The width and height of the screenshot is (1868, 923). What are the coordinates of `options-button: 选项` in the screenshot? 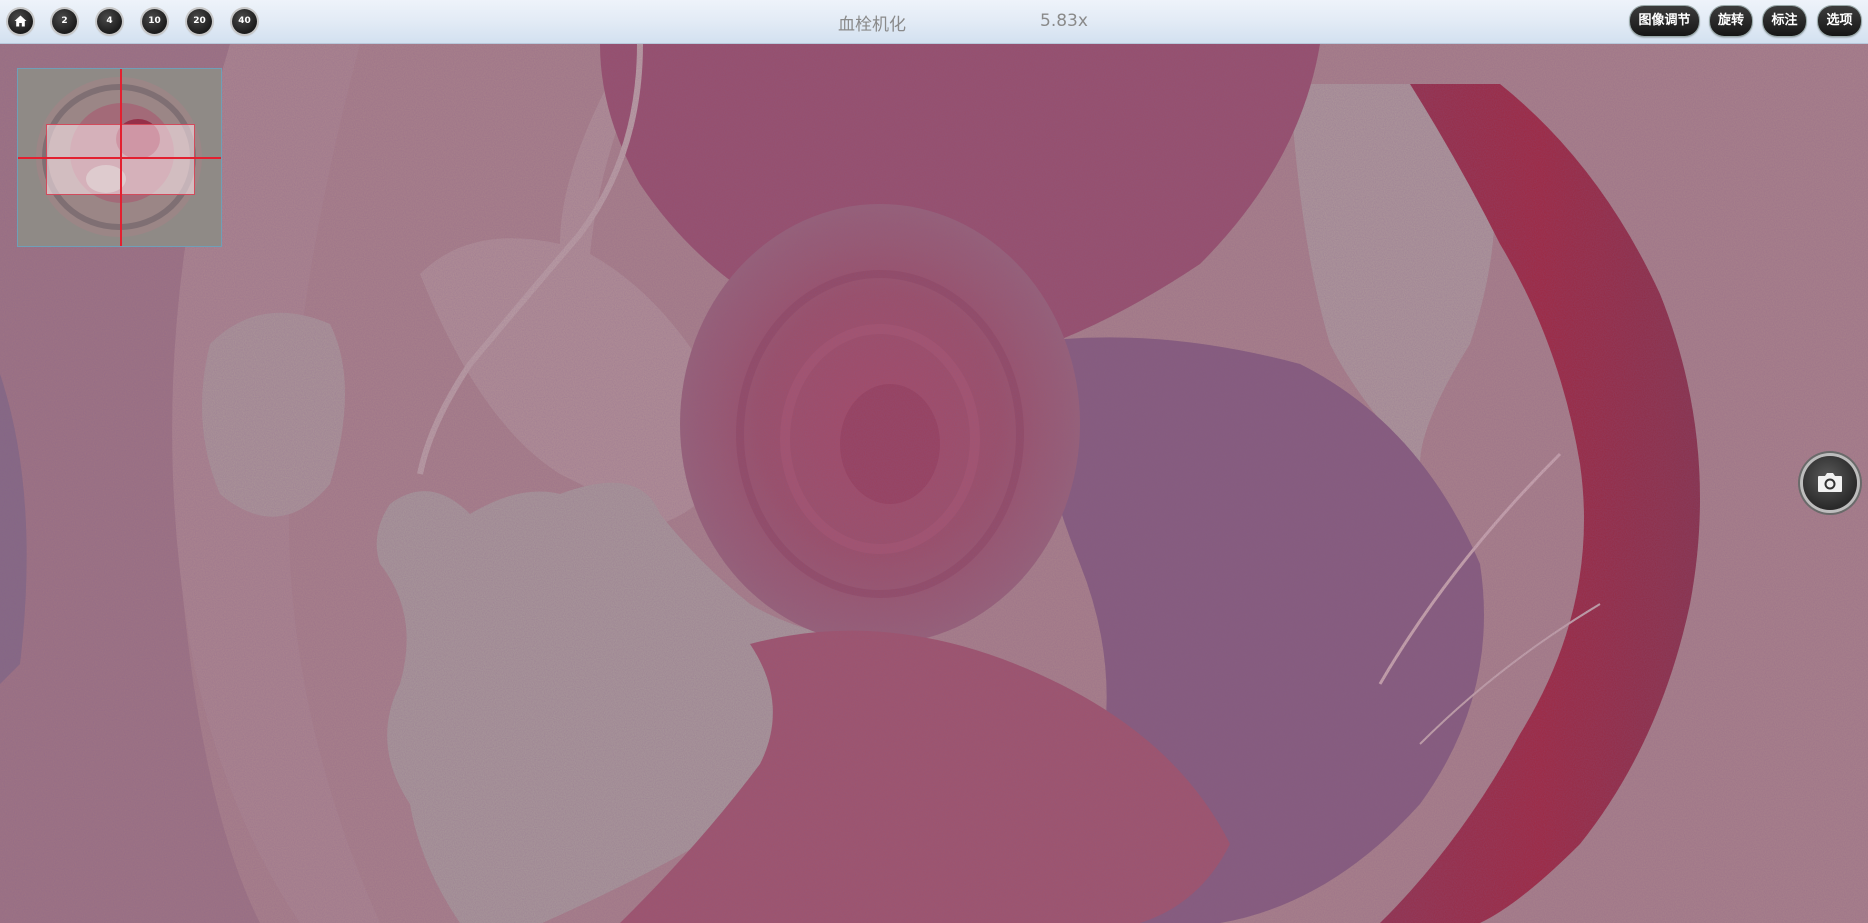 It's located at (1839, 21).